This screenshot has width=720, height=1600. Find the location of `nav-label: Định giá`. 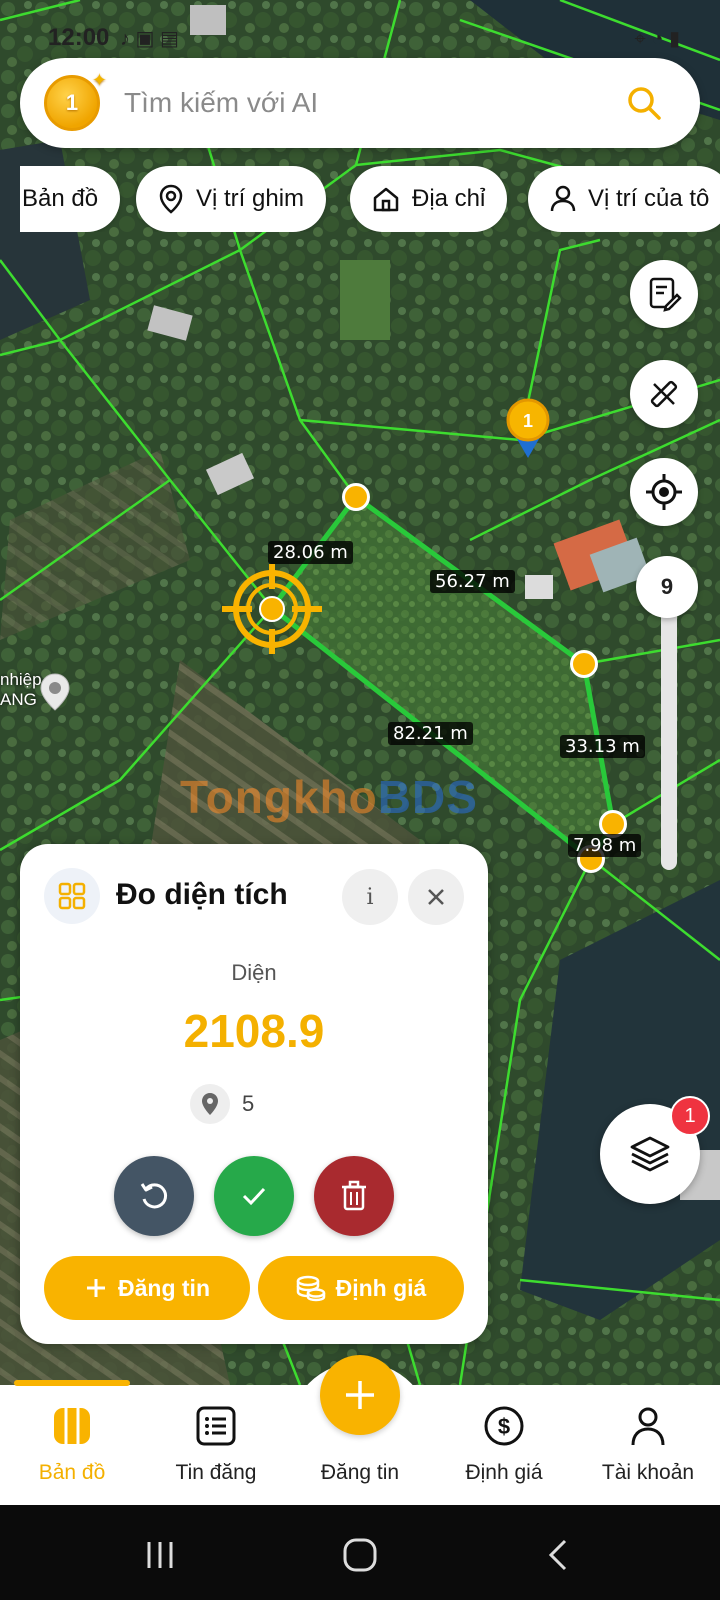

nav-label: Định giá is located at coordinates (504, 1472).